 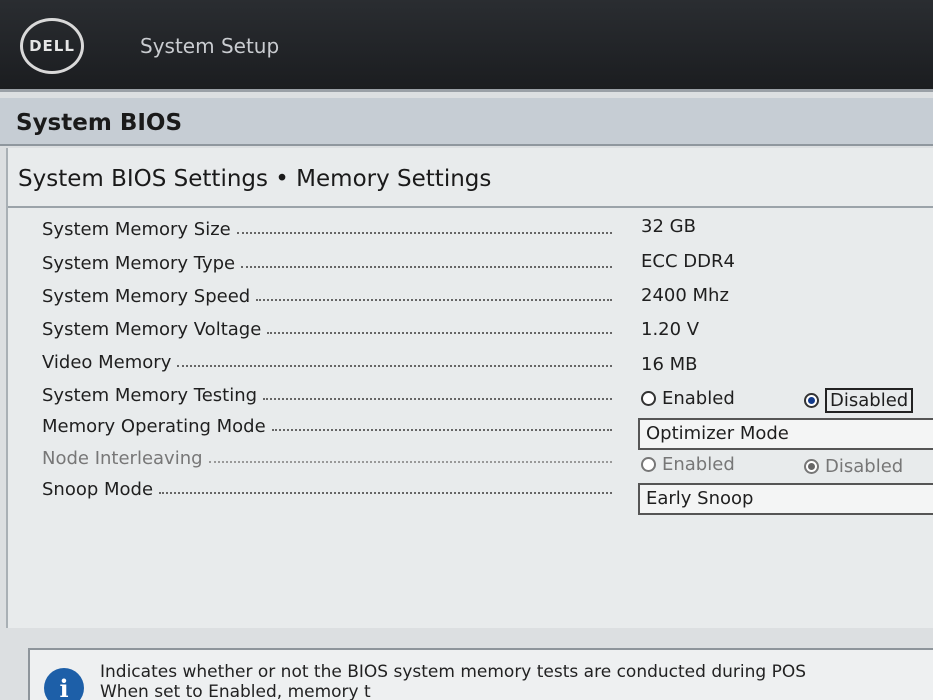 I want to click on title-divider, so click(x=470, y=207).